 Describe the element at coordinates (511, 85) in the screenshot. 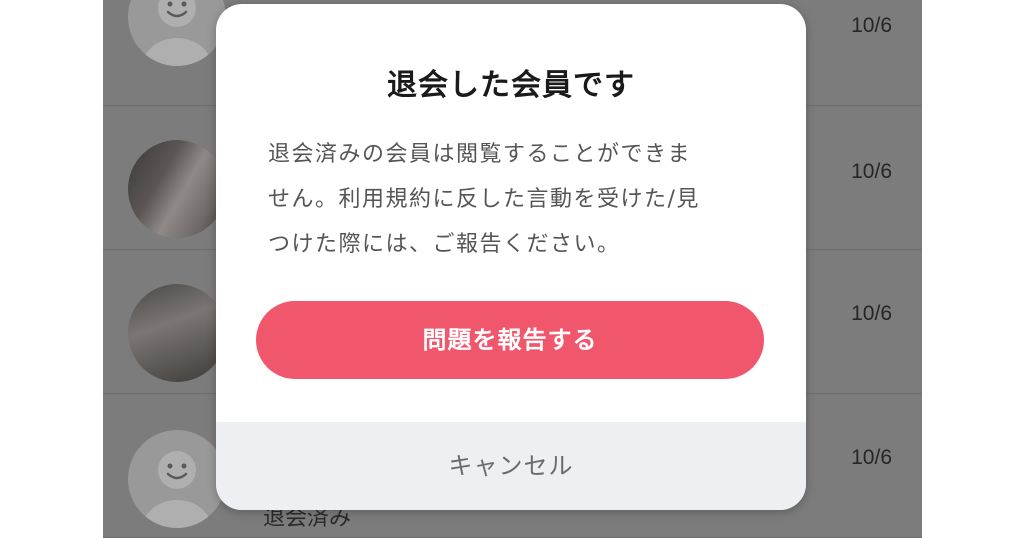

I see `dialog-title: 退会した会員です` at that location.